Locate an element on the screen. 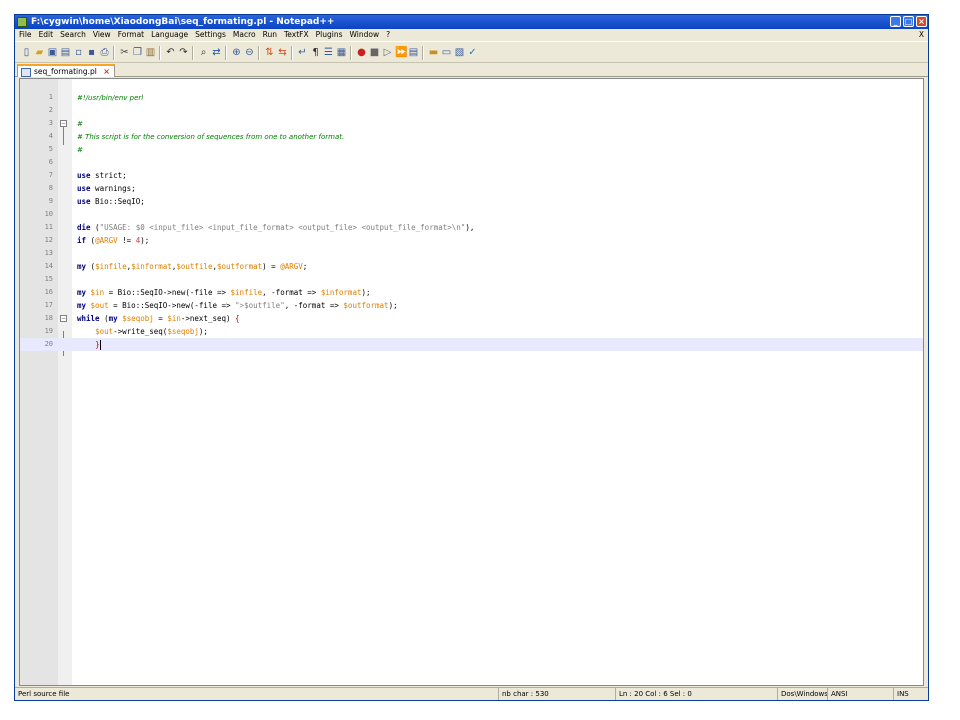 The width and height of the screenshot is (960, 720). minimize-button: _ is located at coordinates (895, 21).